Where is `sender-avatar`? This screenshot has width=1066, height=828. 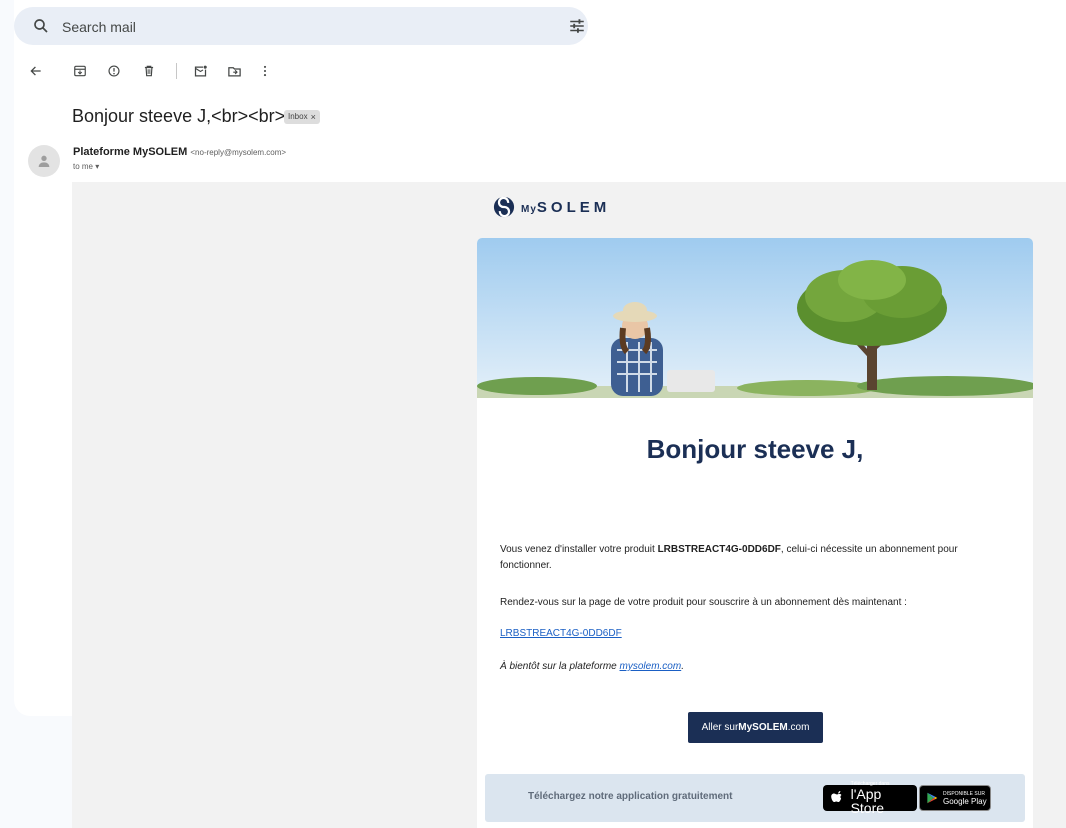
sender-avatar is located at coordinates (44, 161).